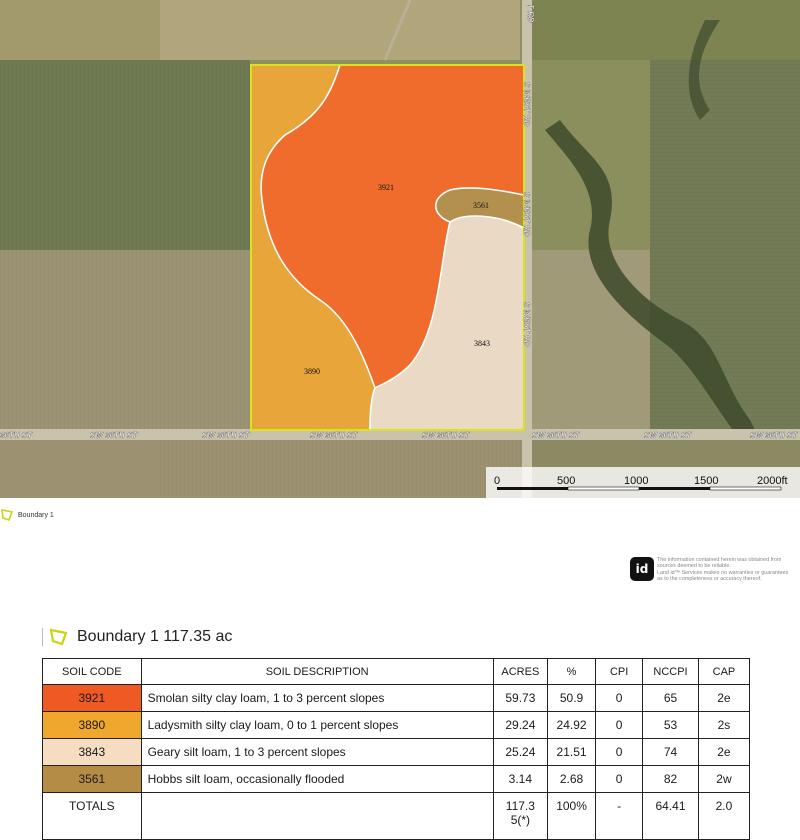 The width and height of the screenshot is (800, 840). I want to click on soil-description-cell: Hobbs silt loam, occasionally flooded, so click(317, 779).